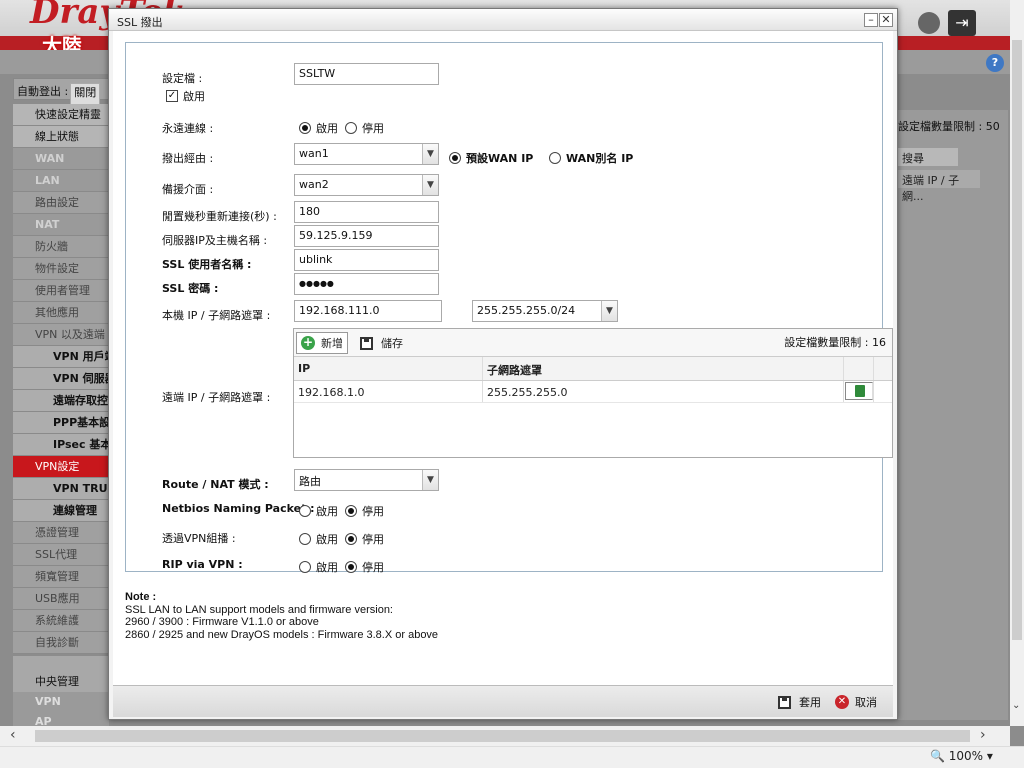 The width and height of the screenshot is (1024, 768). What do you see at coordinates (842, 702) in the screenshot?
I see `cancel-icon: ✕` at bounding box center [842, 702].